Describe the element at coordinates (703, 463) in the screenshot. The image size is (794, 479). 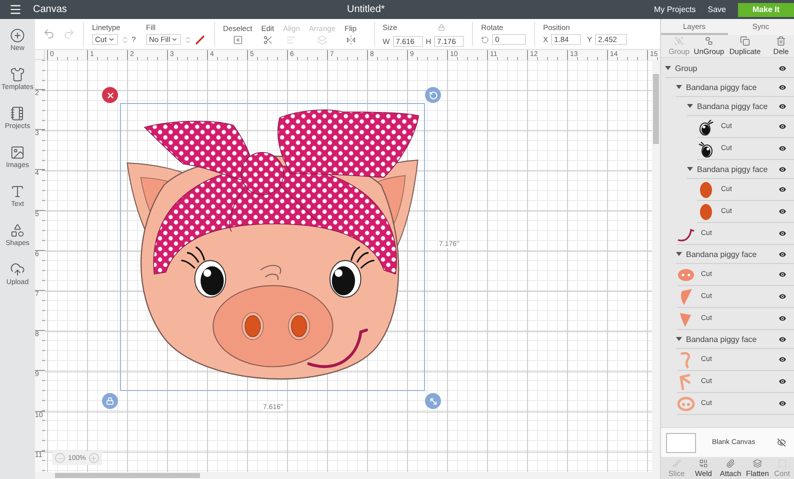
I see `weld-icon` at that location.